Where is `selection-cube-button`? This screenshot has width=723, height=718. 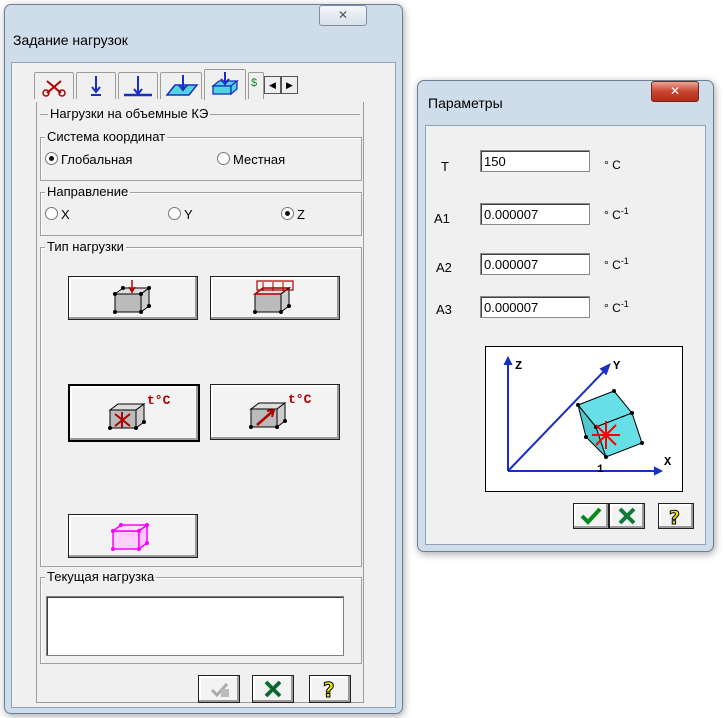 selection-cube-button is located at coordinates (133, 536).